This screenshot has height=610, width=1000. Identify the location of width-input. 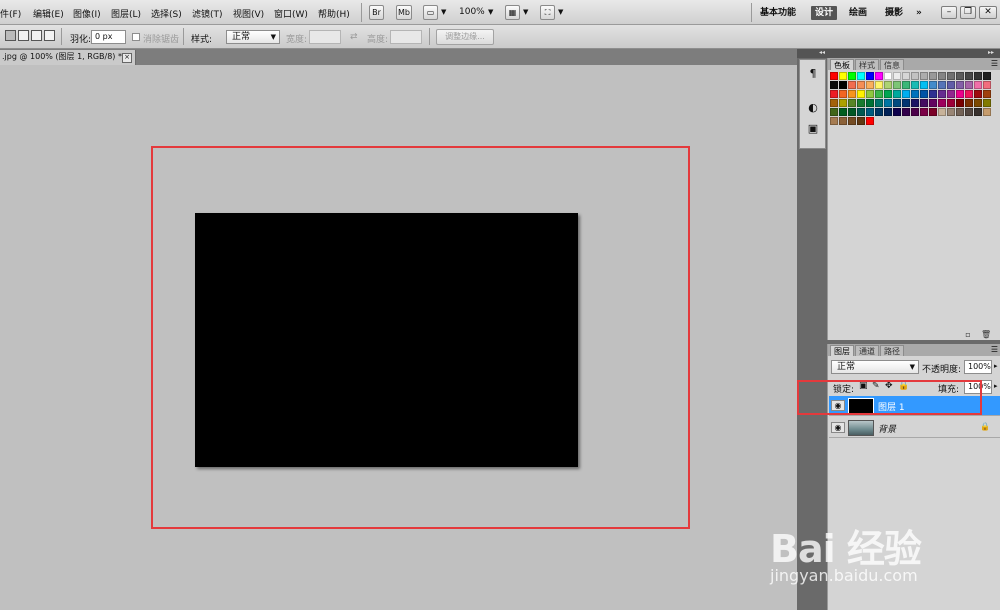
(325, 37).